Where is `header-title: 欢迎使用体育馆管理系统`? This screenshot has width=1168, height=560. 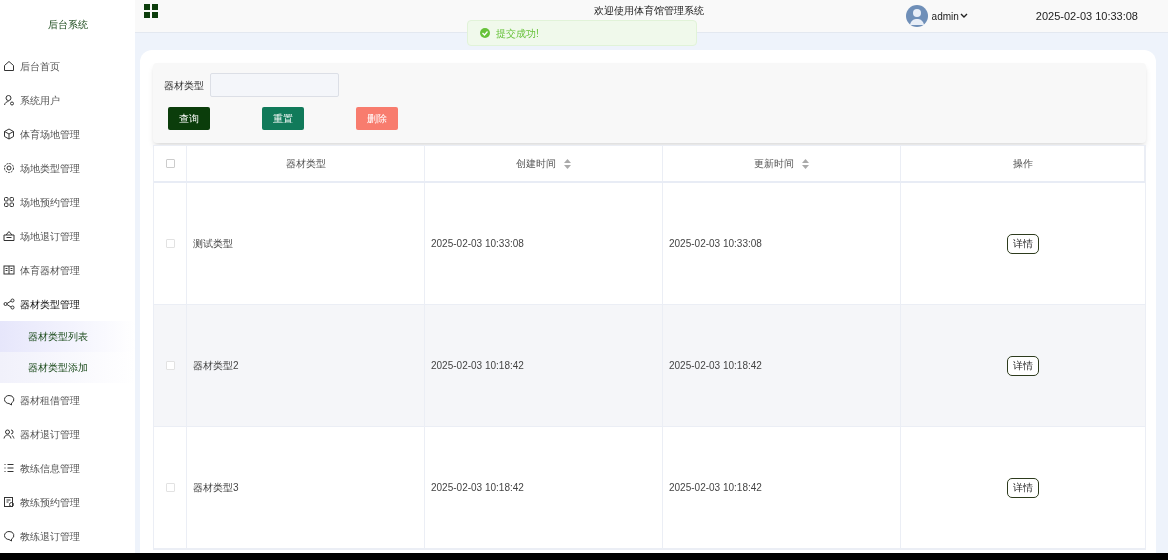 header-title: 欢迎使用体育馆管理系统 is located at coordinates (649, 11).